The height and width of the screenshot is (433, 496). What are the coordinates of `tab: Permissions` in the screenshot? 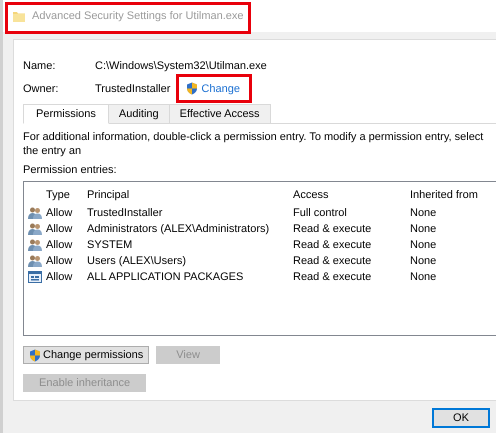 It's located at (66, 114).